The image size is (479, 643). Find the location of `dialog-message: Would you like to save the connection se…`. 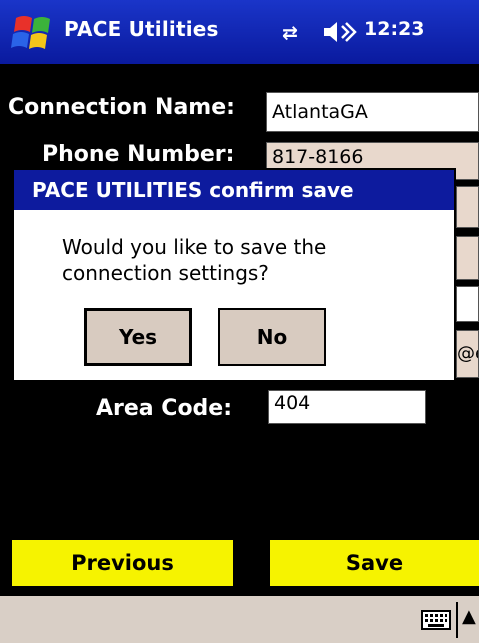

dialog-message: Would you like to save the connection se… is located at coordinates (194, 260).